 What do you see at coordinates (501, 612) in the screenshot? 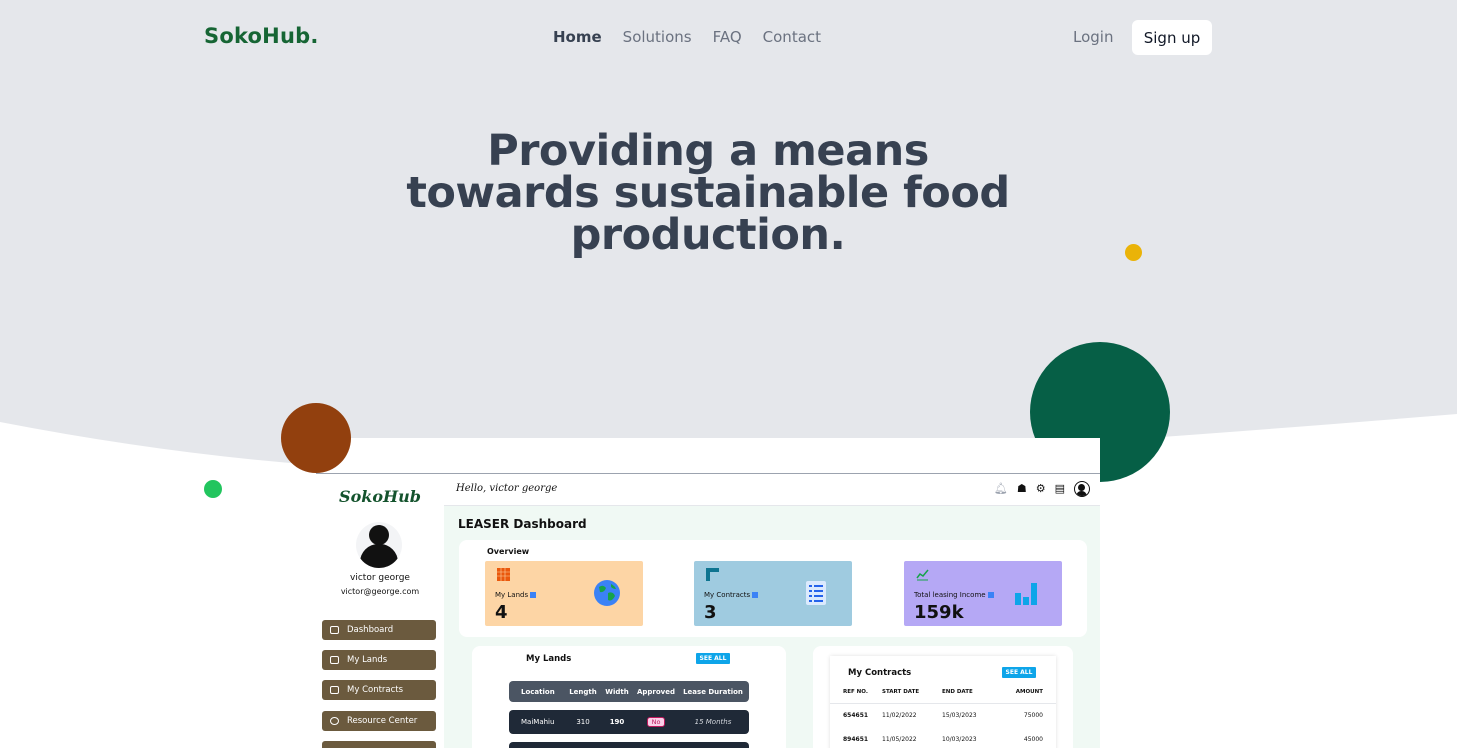
I see `card-value: 4` at bounding box center [501, 612].